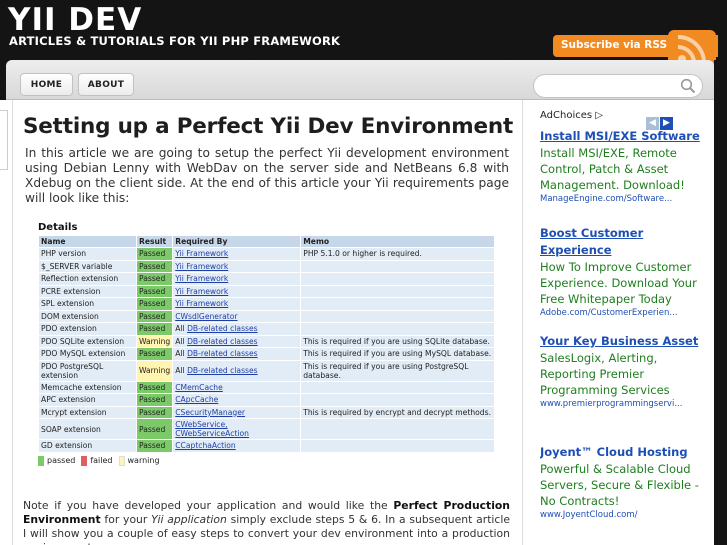 Image resolution: width=727 pixels, height=545 pixels. What do you see at coordinates (6, 322) in the screenshot?
I see `left-edge-strip` at bounding box center [6, 322].